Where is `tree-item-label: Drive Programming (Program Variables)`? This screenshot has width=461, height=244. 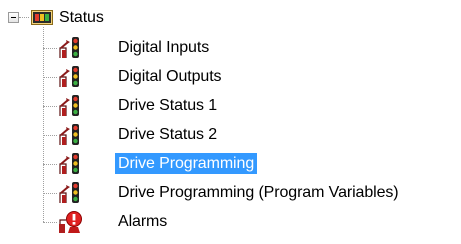 tree-item-label: Drive Programming (Program Variables) is located at coordinates (258, 192).